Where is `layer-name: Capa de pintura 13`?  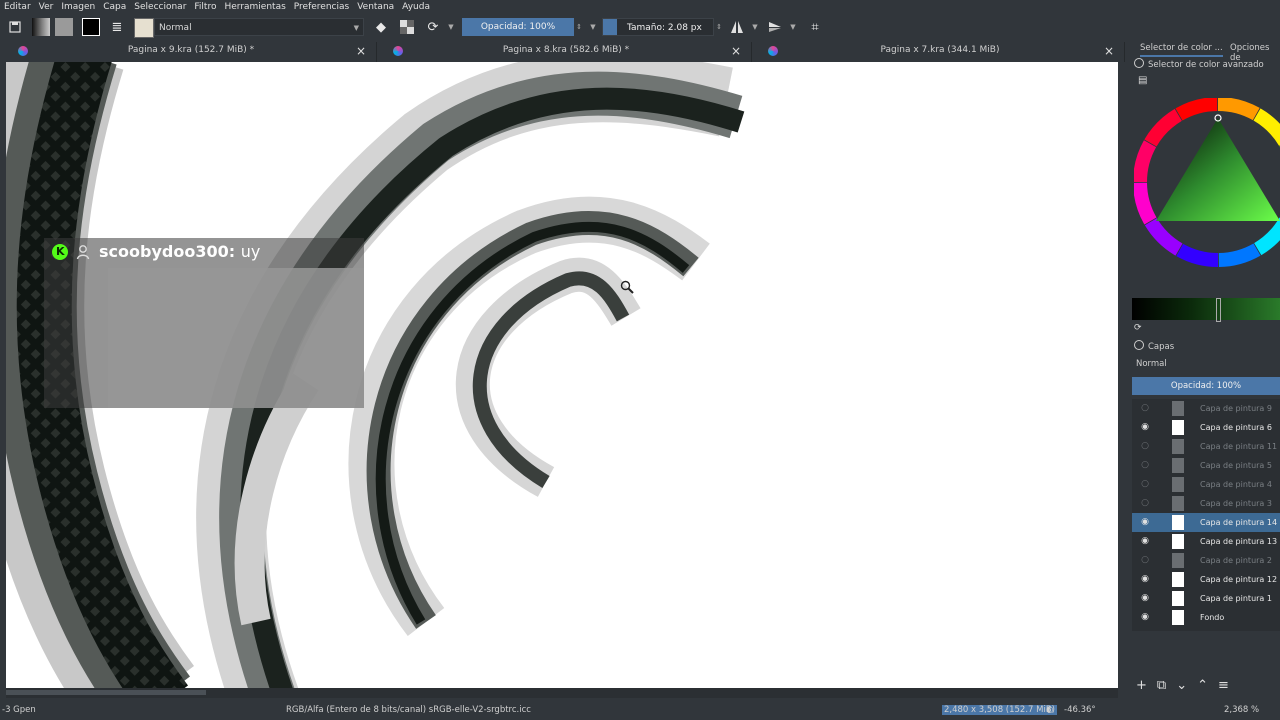
layer-name: Capa de pintura 13 is located at coordinates (1239, 541).